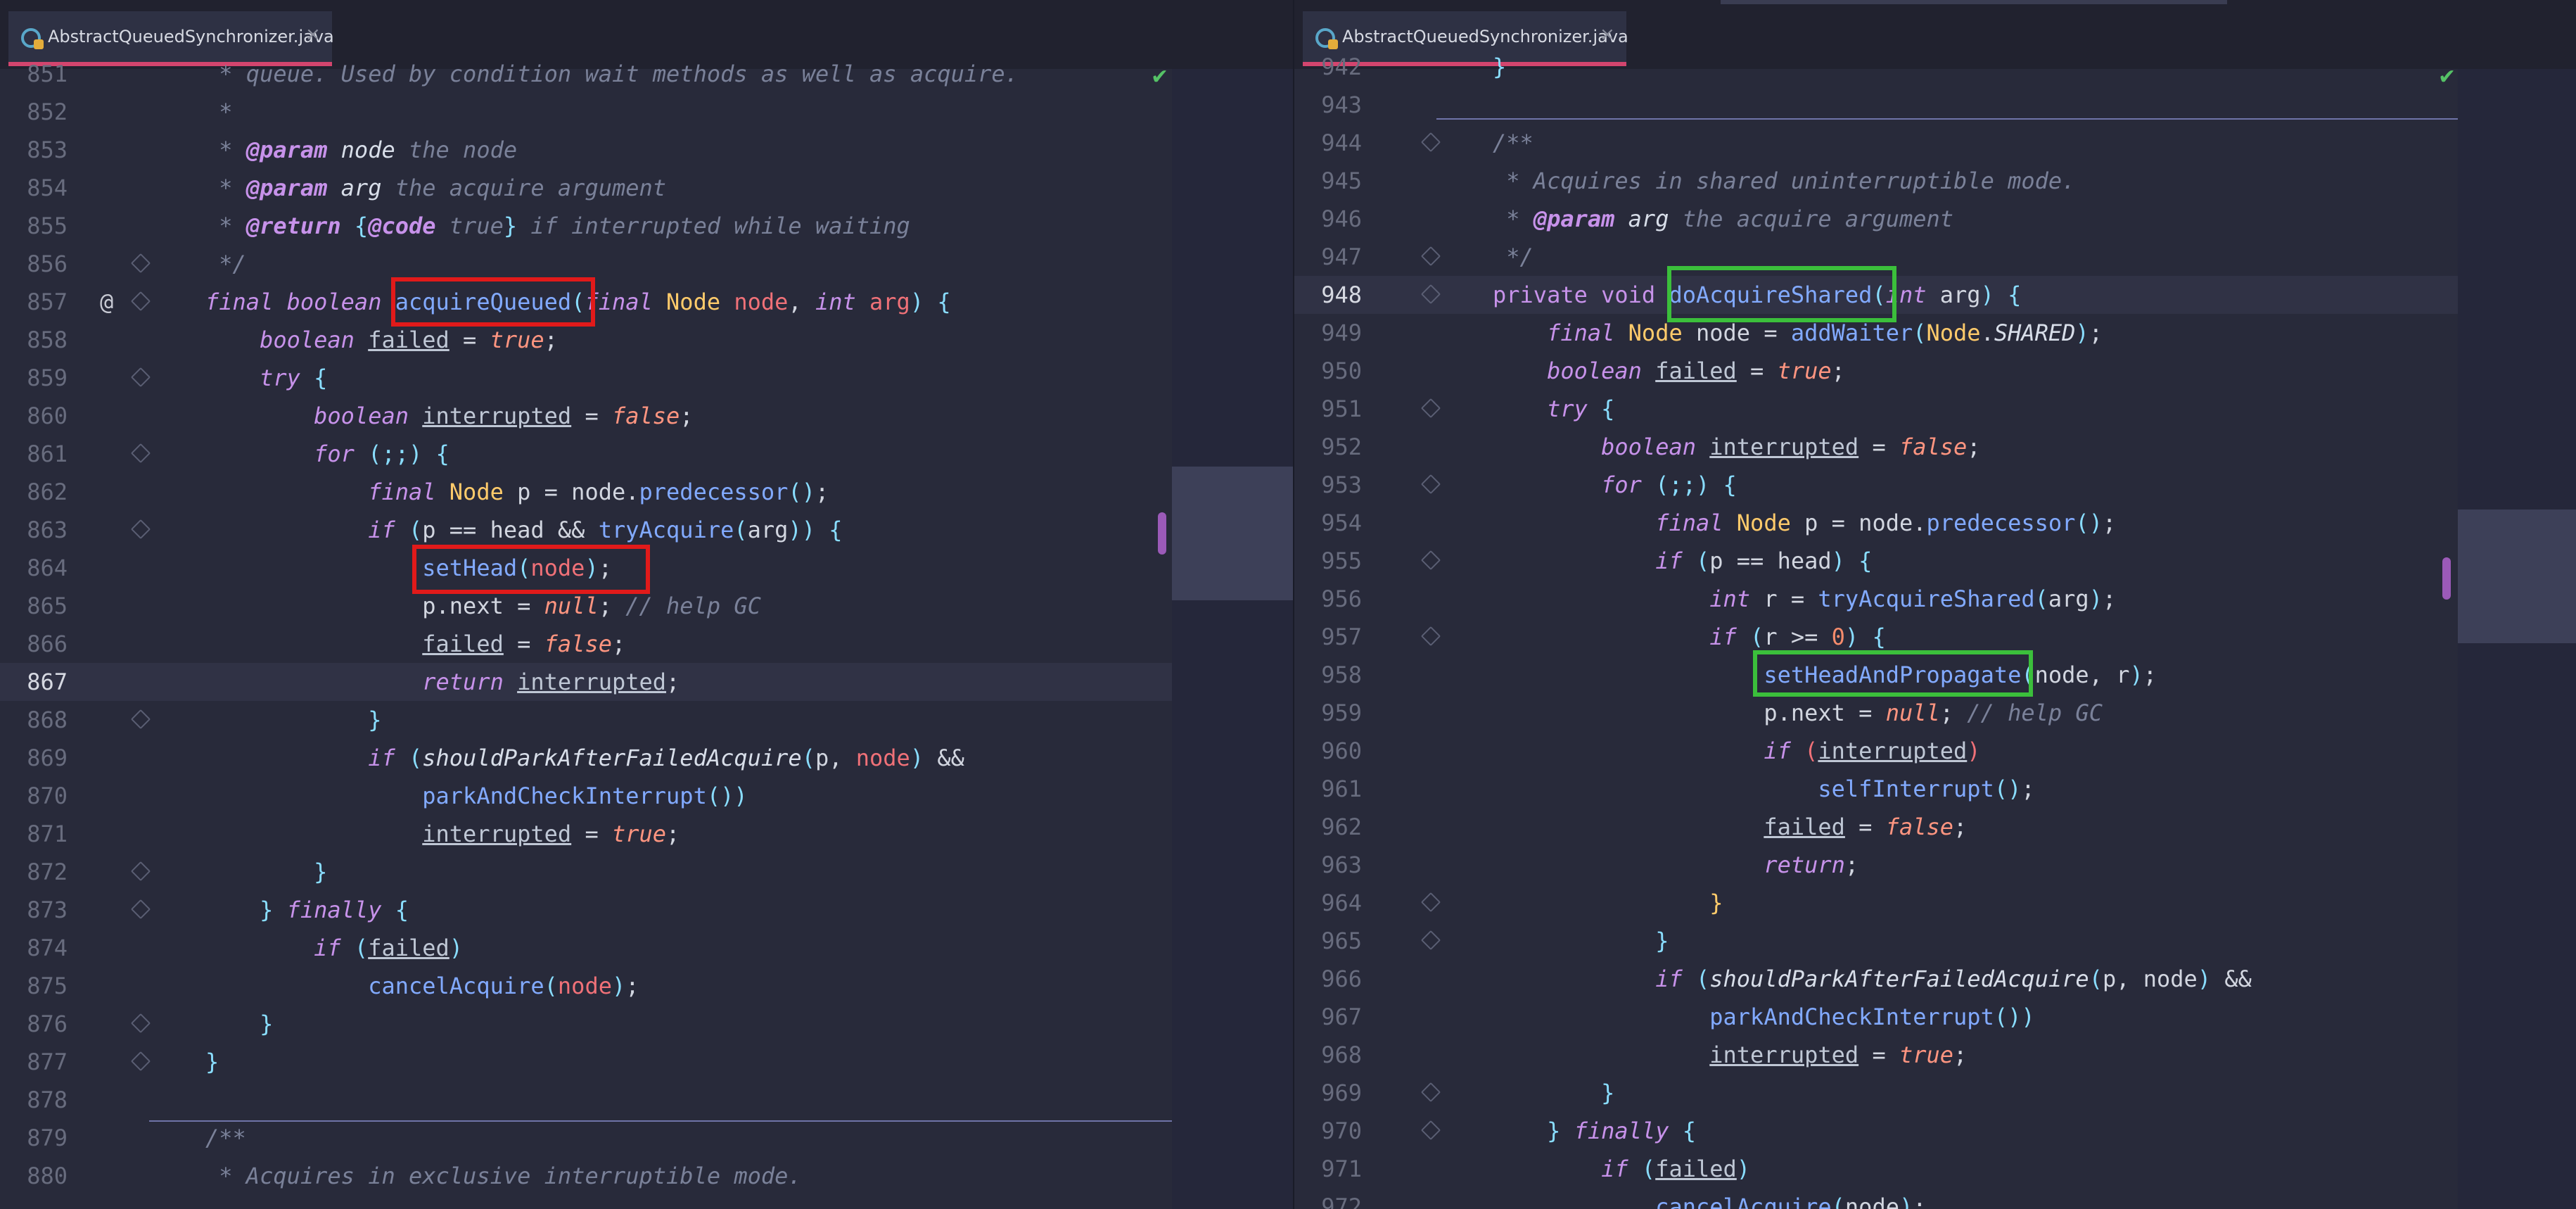 The width and height of the screenshot is (2576, 1209). What do you see at coordinates (586, 682) in the screenshot?
I see `code-line: 867 return interrupted;` at bounding box center [586, 682].